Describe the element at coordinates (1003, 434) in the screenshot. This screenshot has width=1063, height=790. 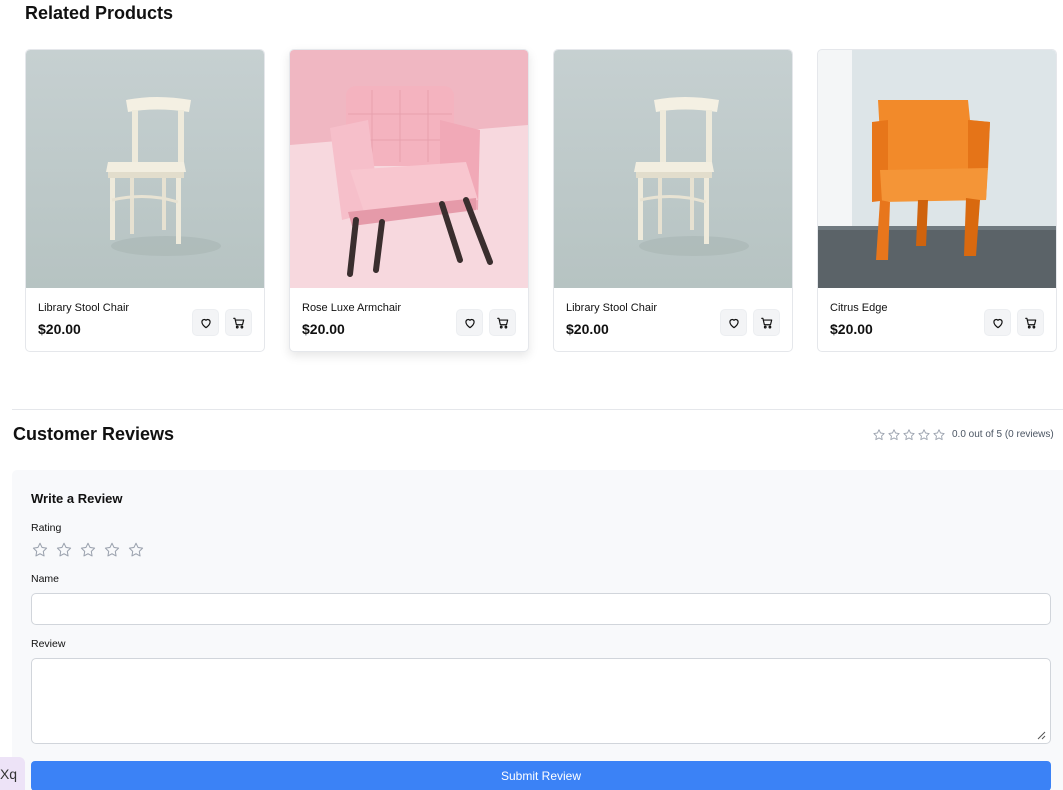
I see `rating-summary-text: 0.0 out of 5 (0 reviews)` at that location.